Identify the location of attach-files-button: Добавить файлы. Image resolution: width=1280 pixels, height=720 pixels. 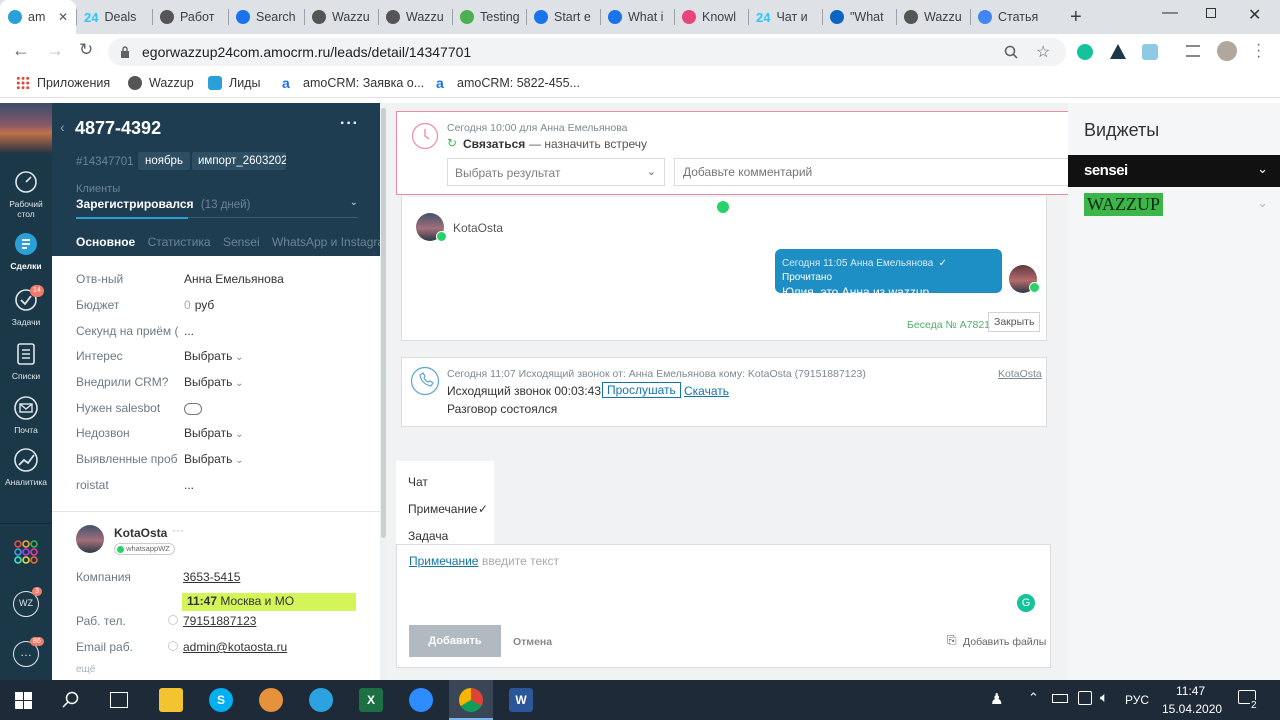
(1004, 642).